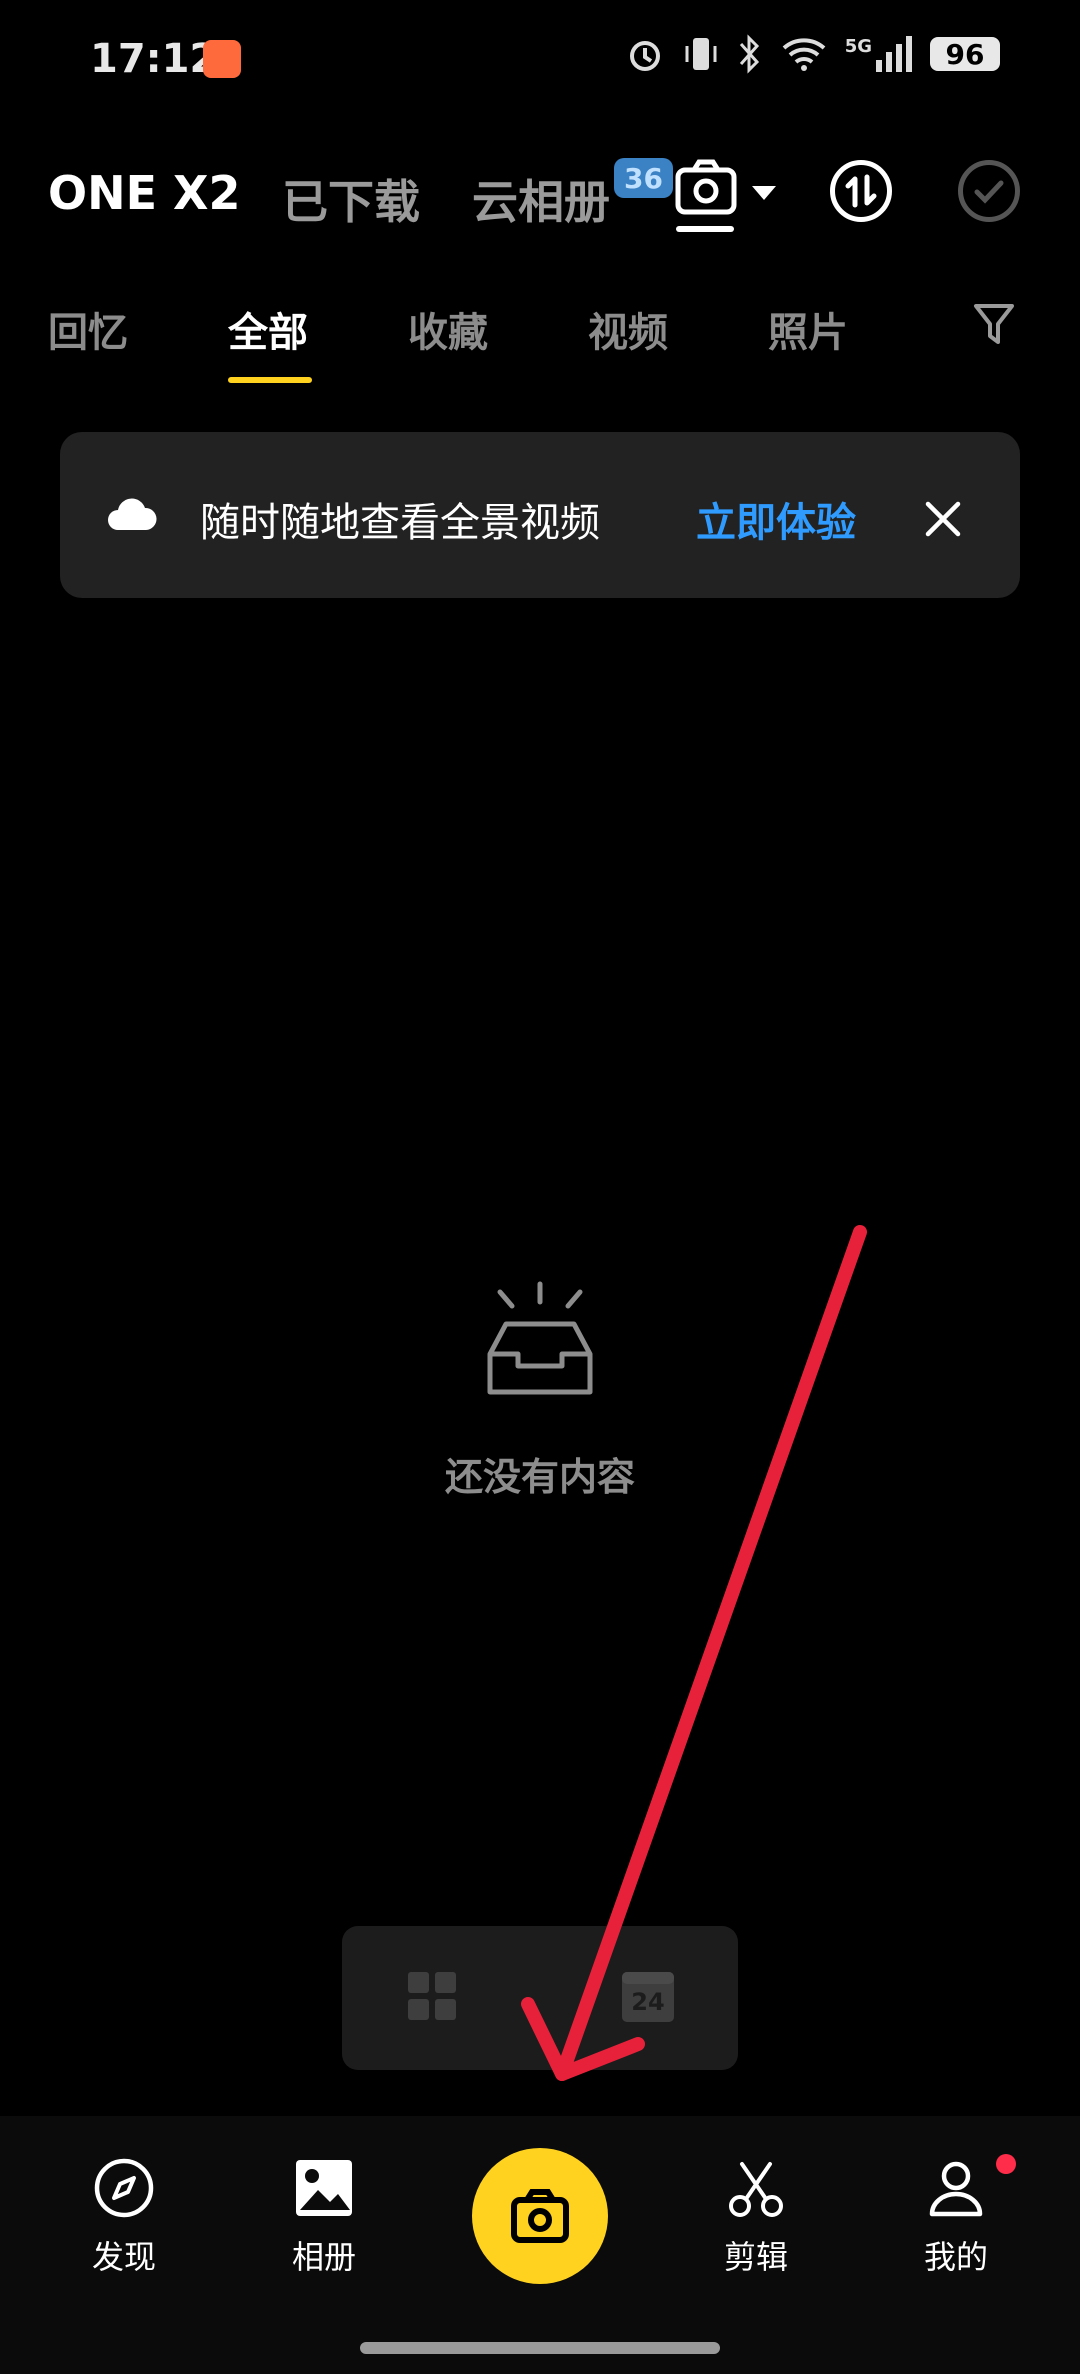  Describe the element at coordinates (776, 519) in the screenshot. I see `banner-try-now-link: 立即体验` at that location.